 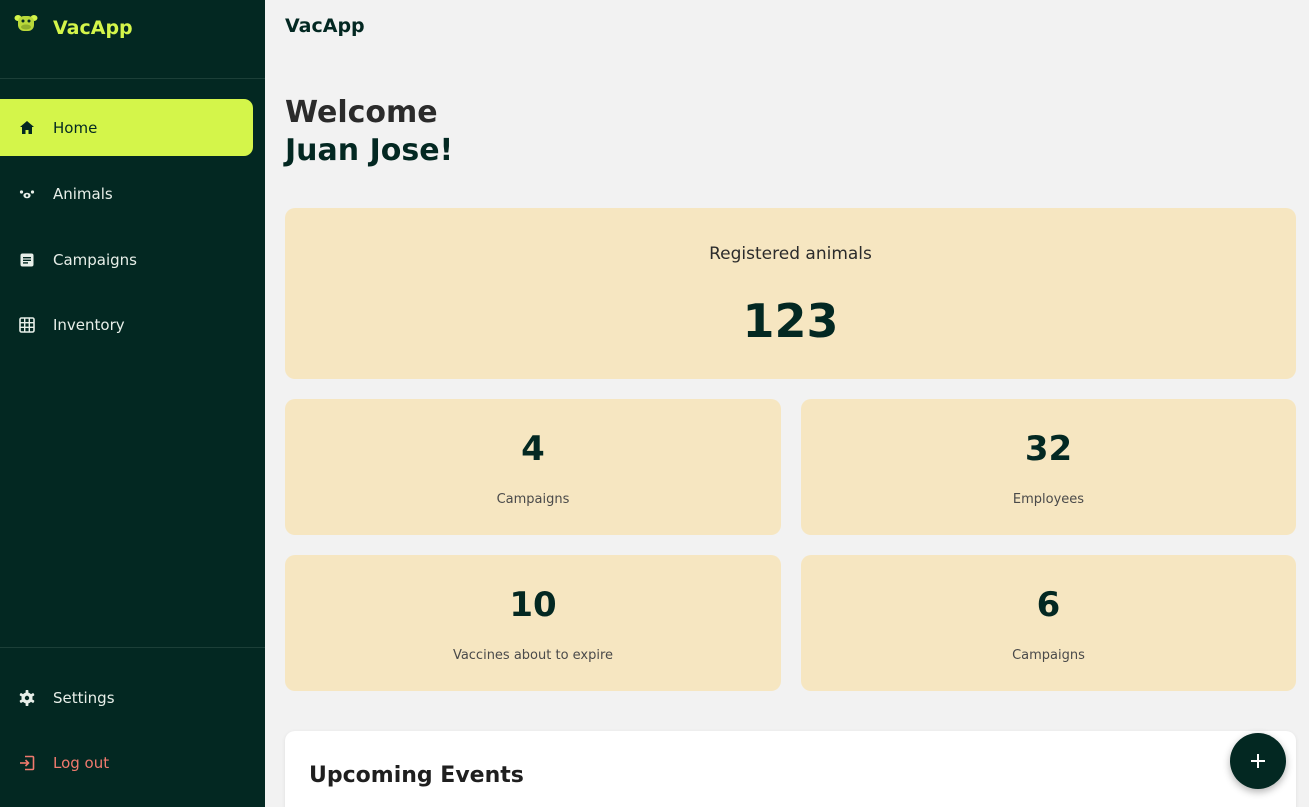 I want to click on sidebar-item-label: Inventory, so click(x=89, y=324).